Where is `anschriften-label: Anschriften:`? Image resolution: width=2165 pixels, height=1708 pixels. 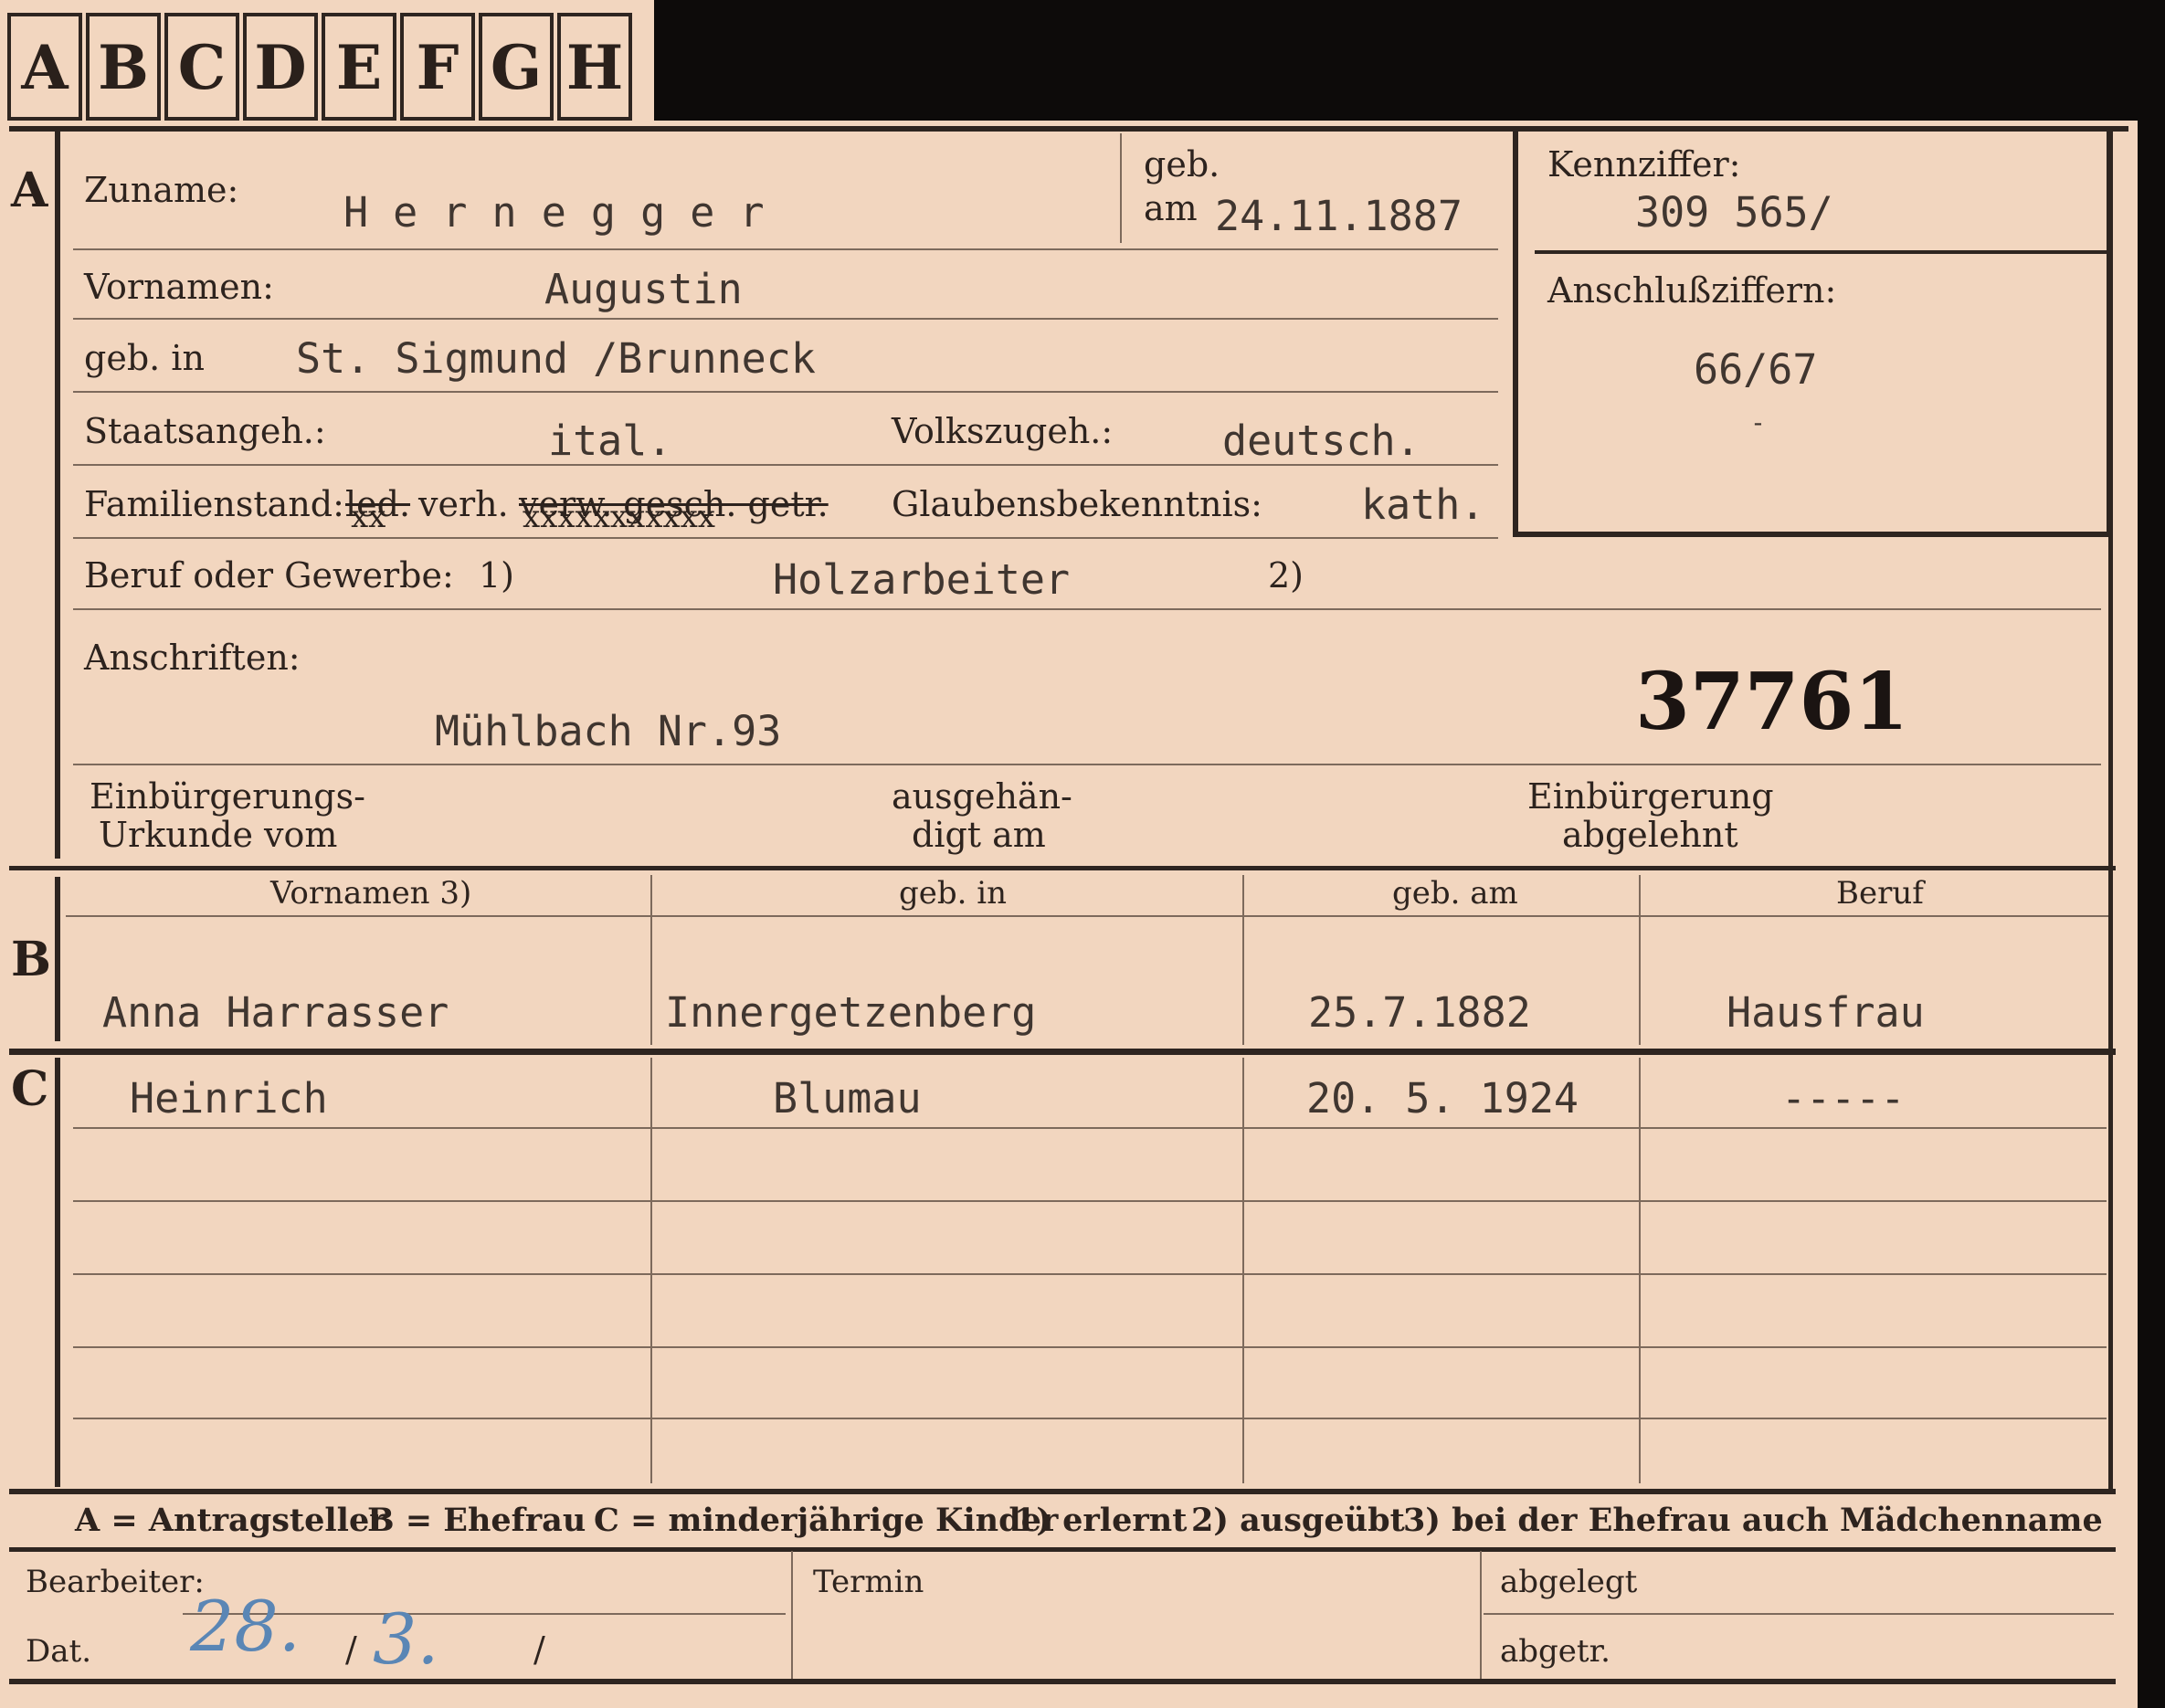
anschriften-label: Anschriften: is located at coordinates (192, 658).